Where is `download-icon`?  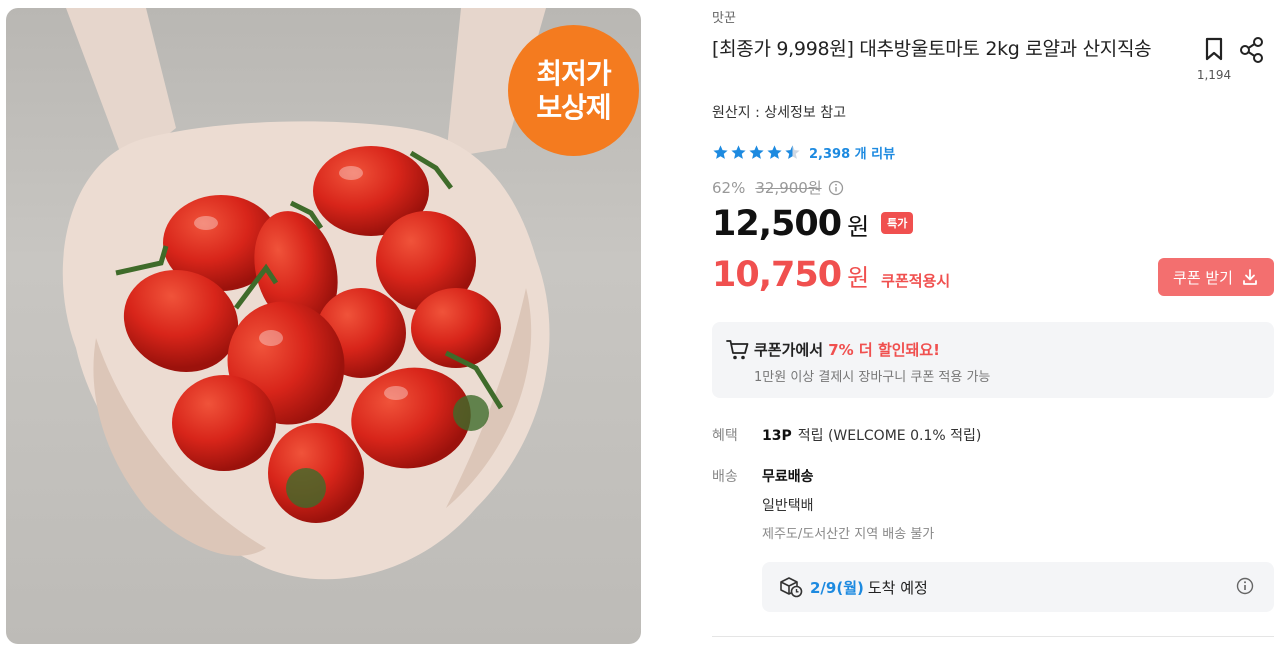
download-icon is located at coordinates (1250, 277).